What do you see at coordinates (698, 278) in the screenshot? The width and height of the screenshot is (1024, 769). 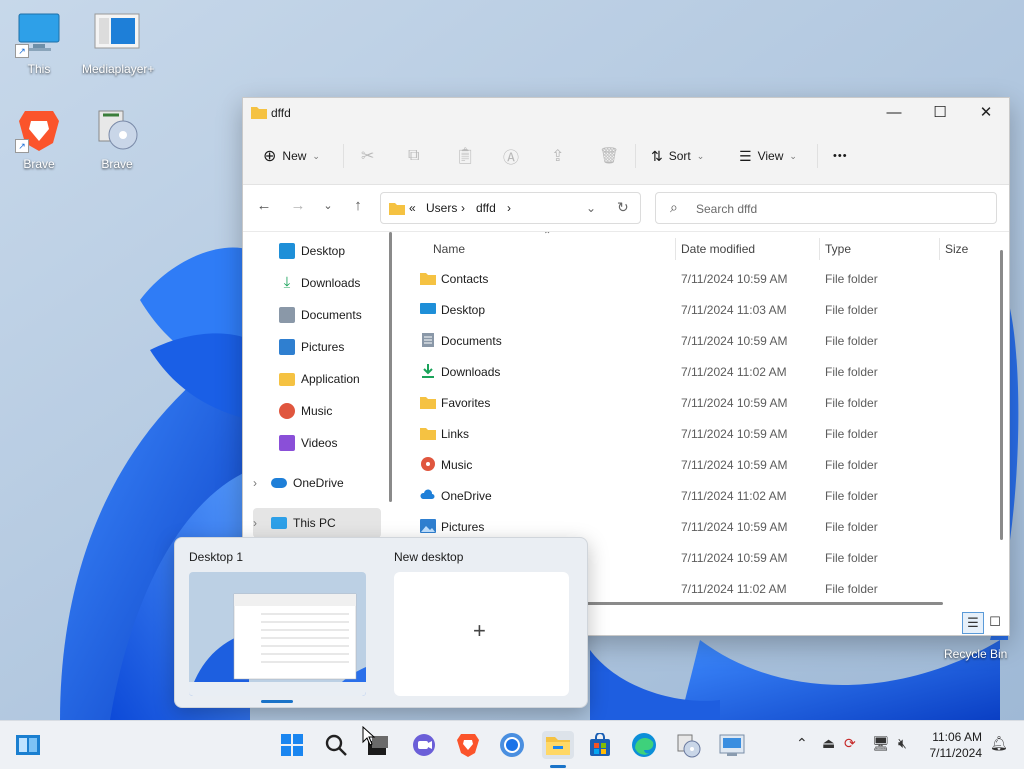 I see `file-row: Contacts 7/11/2024 10:59 AM File folder` at bounding box center [698, 278].